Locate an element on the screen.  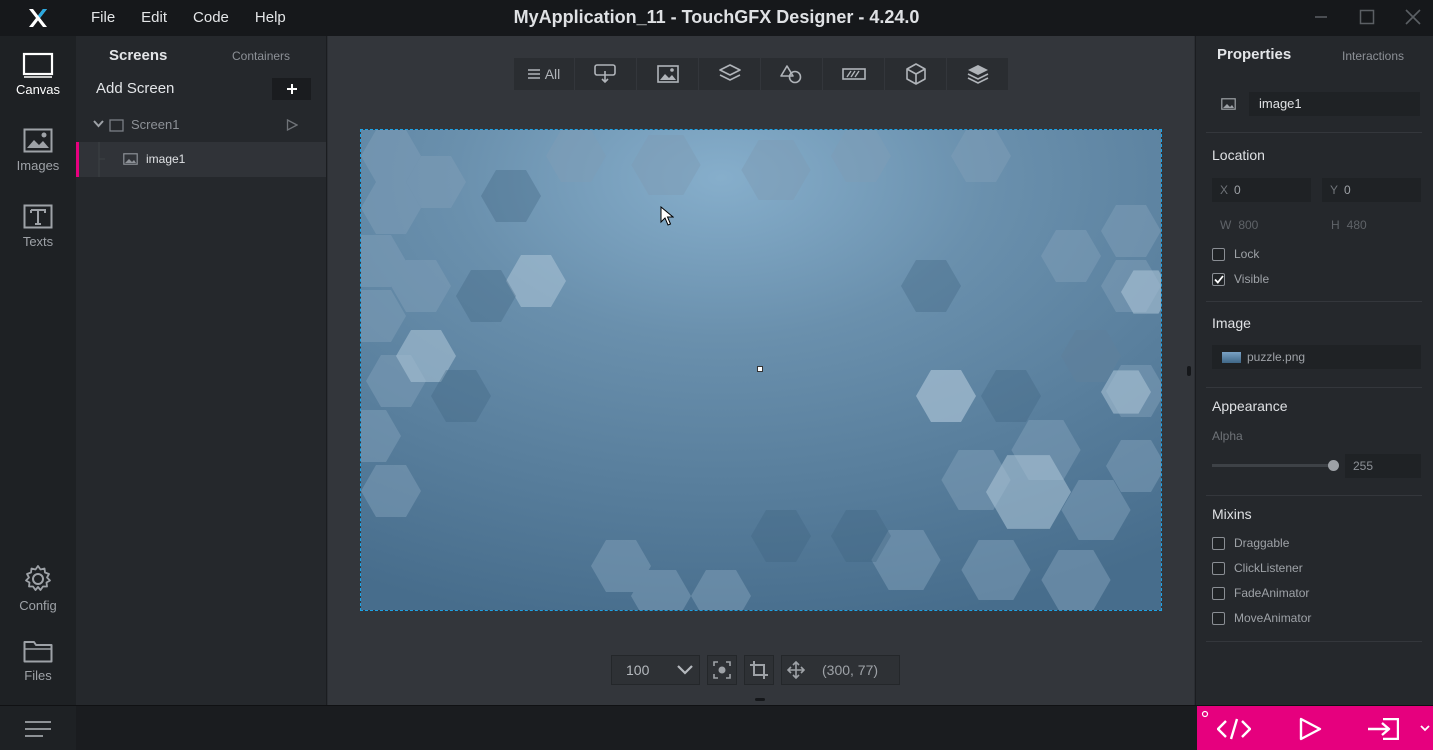
menu-edit: Edit is located at coordinates (154, 18).